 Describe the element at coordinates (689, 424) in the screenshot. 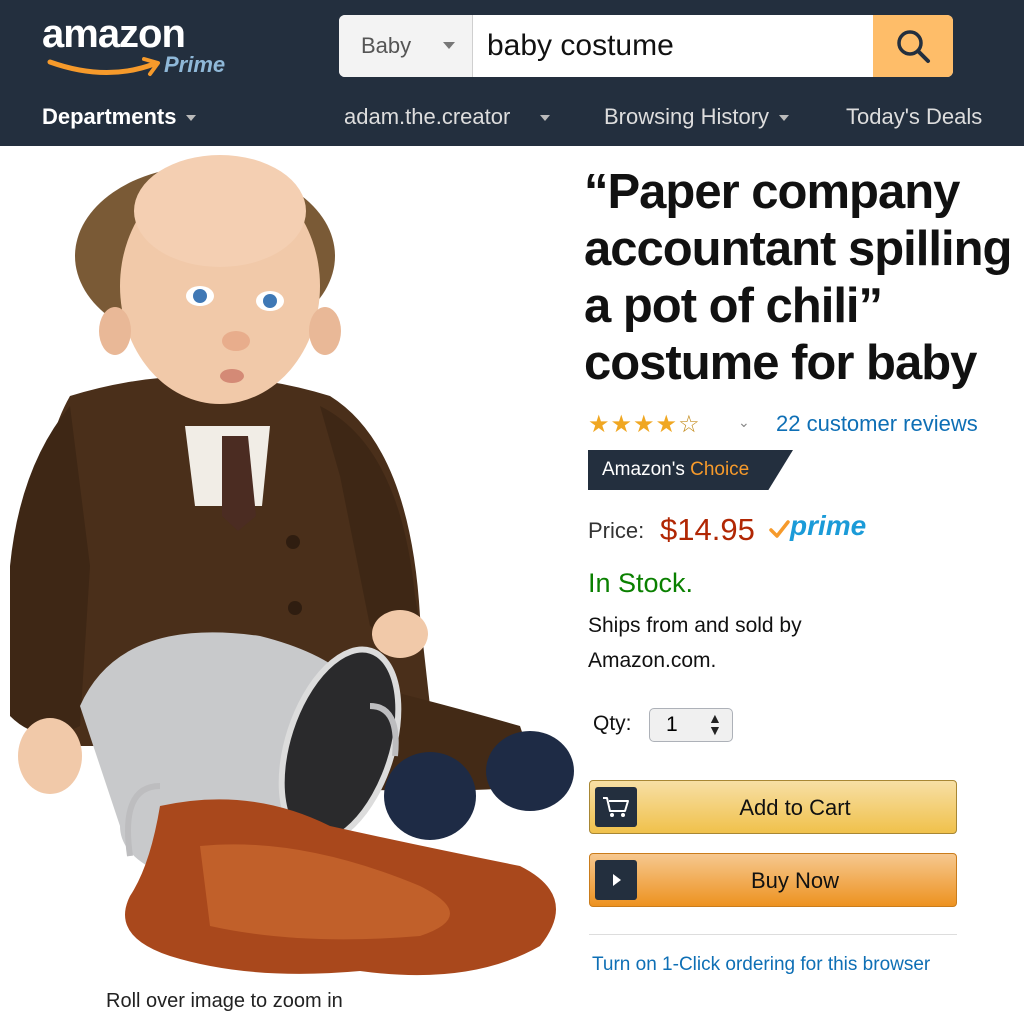

I see `star-outline-icon: ☆` at that location.